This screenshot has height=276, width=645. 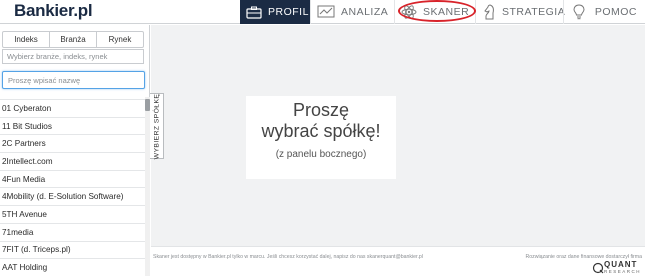 I want to click on list-item: 7FIT (d. Triceps.pl), so click(x=72, y=249).